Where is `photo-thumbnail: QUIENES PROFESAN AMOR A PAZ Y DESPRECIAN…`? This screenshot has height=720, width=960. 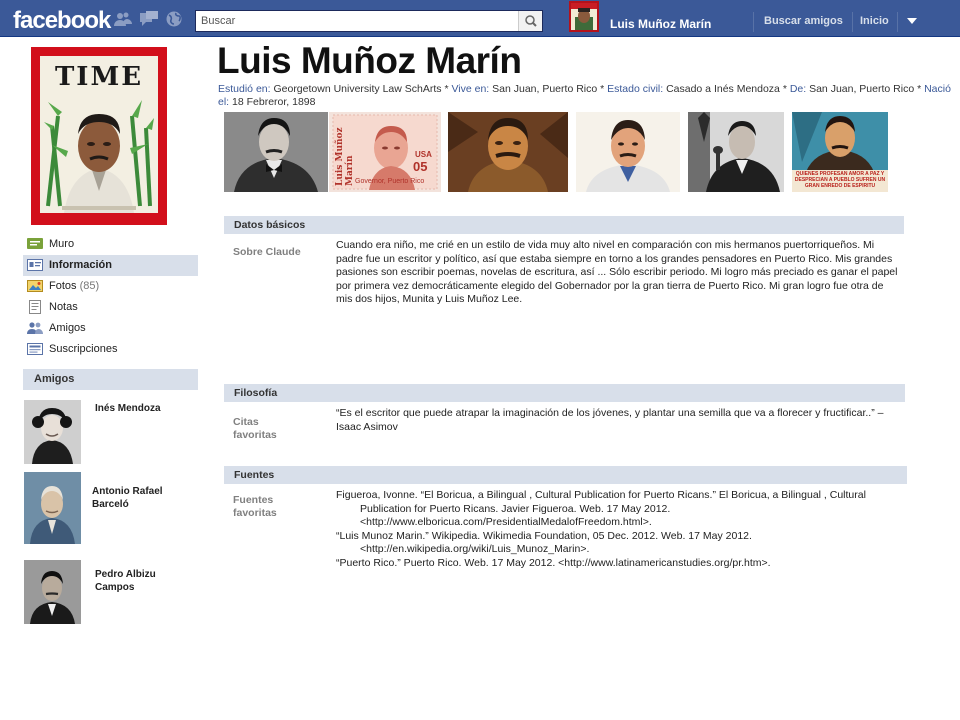
photo-thumbnail: QUIENES PROFESAN AMOR A PAZ Y DESPRECIAN… is located at coordinates (840, 152).